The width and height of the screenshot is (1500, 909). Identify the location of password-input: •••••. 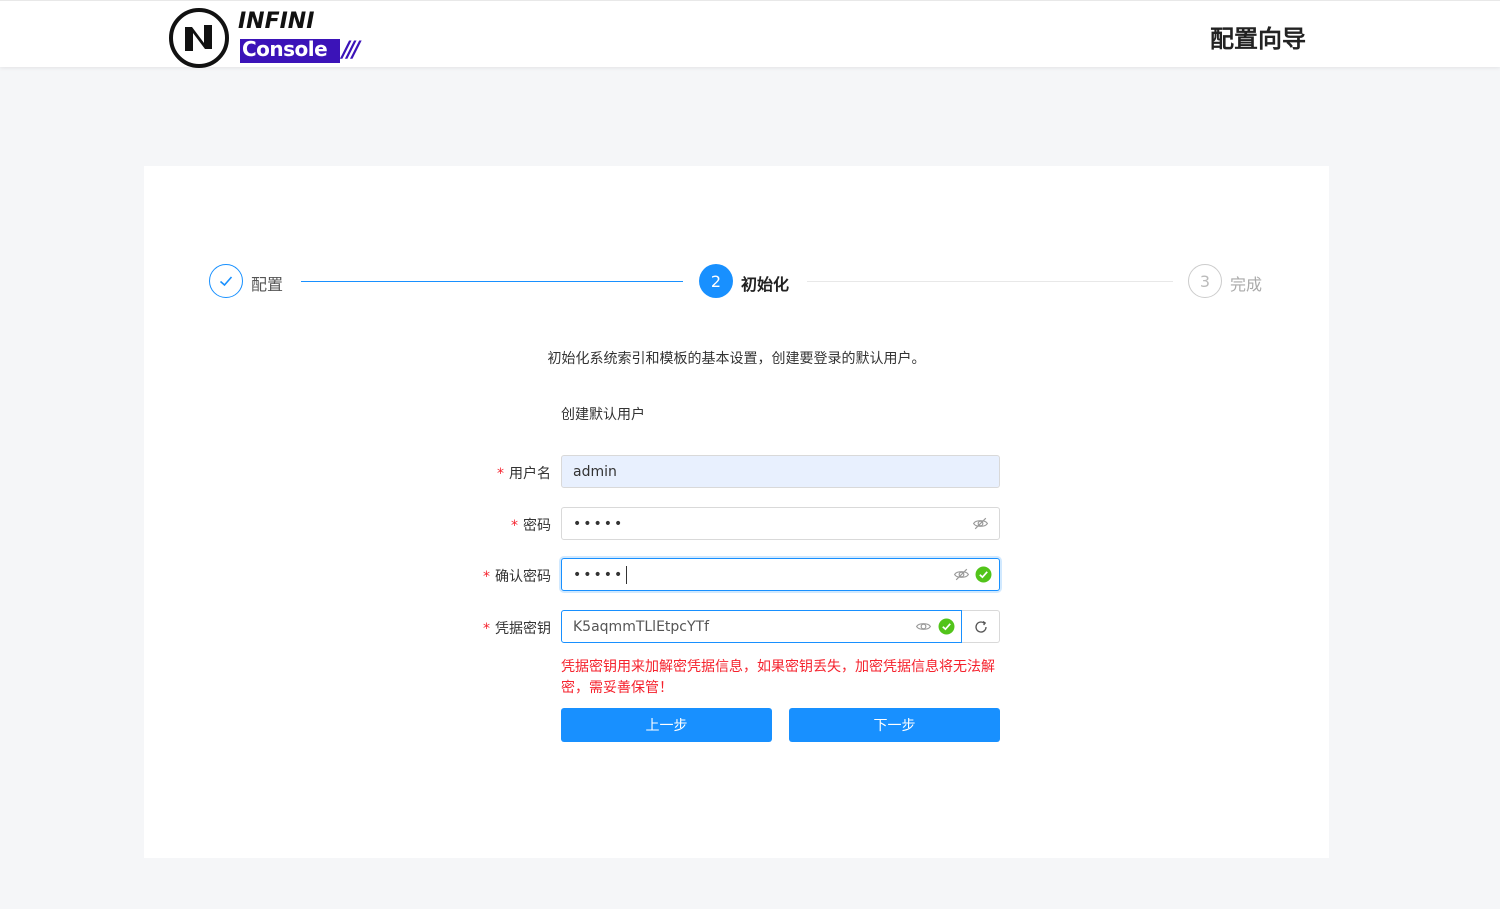
(780, 523).